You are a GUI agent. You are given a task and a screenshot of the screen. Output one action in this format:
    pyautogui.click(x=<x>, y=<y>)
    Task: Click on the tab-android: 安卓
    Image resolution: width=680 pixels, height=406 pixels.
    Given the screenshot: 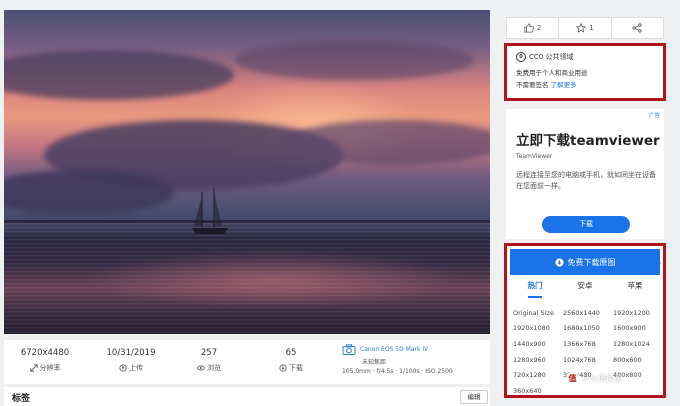 What is the action you would take?
    pyautogui.click(x=585, y=288)
    